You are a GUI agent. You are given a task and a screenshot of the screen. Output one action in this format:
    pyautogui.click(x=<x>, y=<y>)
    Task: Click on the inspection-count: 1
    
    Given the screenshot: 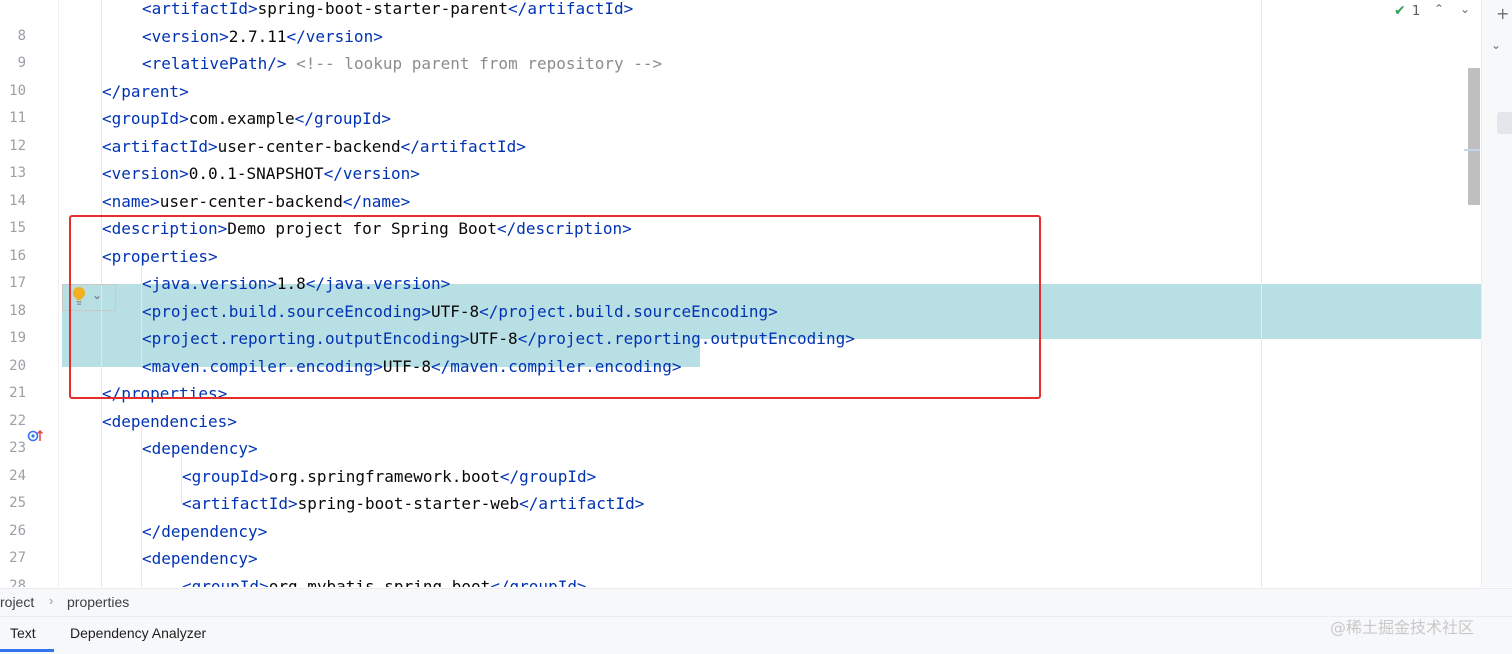 What is the action you would take?
    pyautogui.click(x=1416, y=11)
    